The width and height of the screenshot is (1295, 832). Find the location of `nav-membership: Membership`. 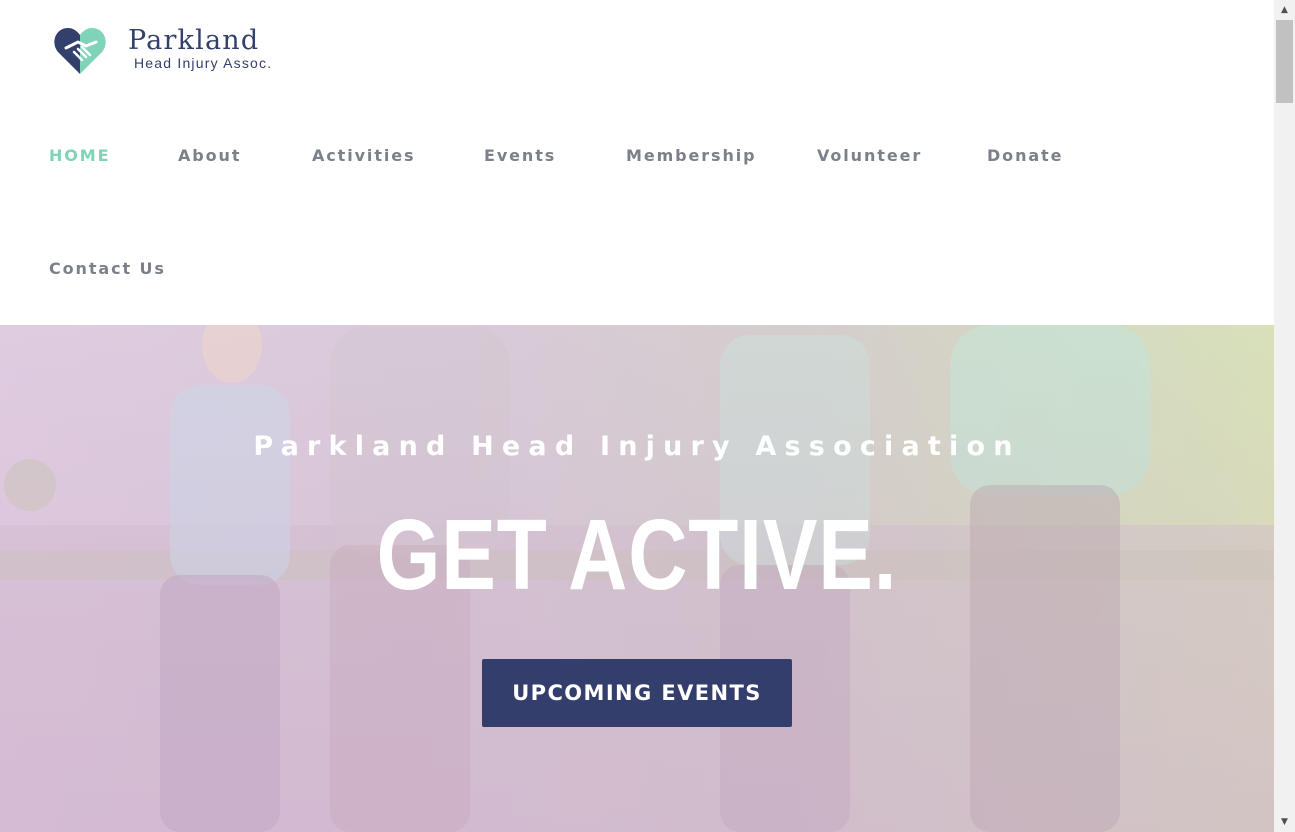

nav-membership: Membership is located at coordinates (691, 155).